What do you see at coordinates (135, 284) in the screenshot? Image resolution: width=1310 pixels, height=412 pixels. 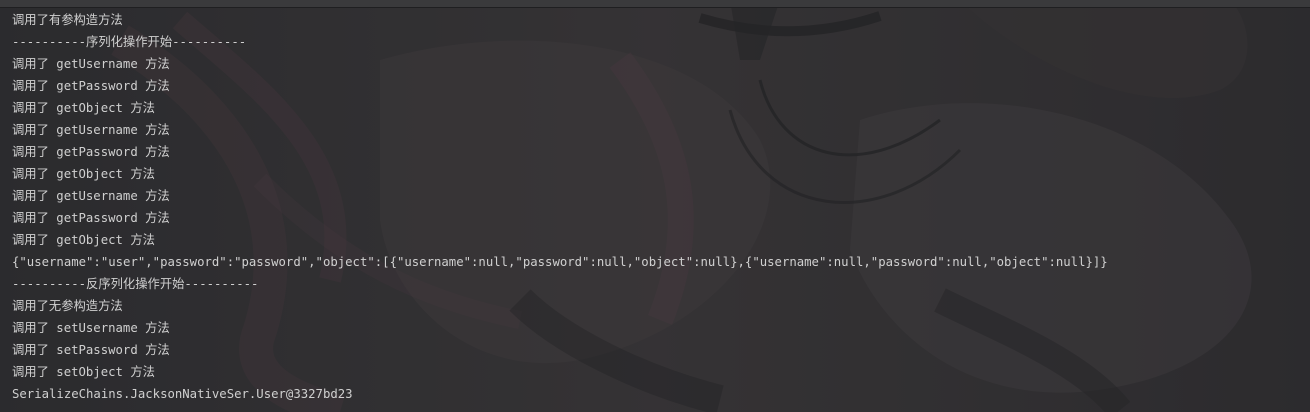 I see `console-line: ----------反序列化操作开始----------` at bounding box center [135, 284].